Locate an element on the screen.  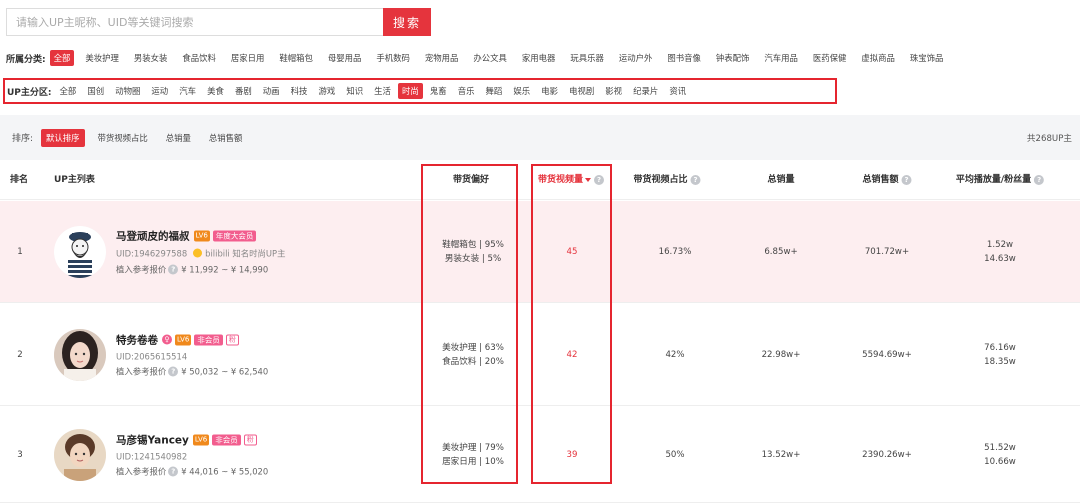
category-chip-4: 居家日用 is located at coordinates (248, 58).